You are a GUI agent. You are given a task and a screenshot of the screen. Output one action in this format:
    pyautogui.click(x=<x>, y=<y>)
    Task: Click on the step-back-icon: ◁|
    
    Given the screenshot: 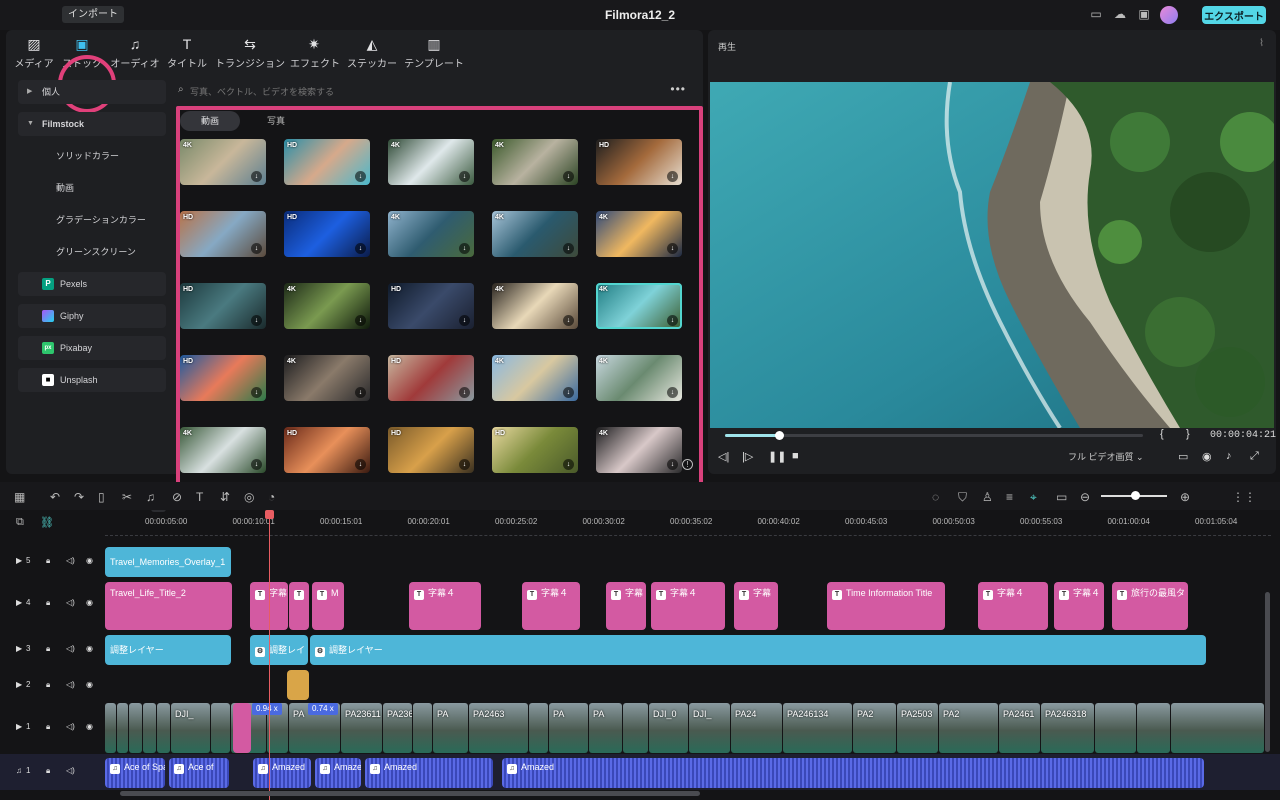 What is the action you would take?
    pyautogui.click(x=723, y=456)
    